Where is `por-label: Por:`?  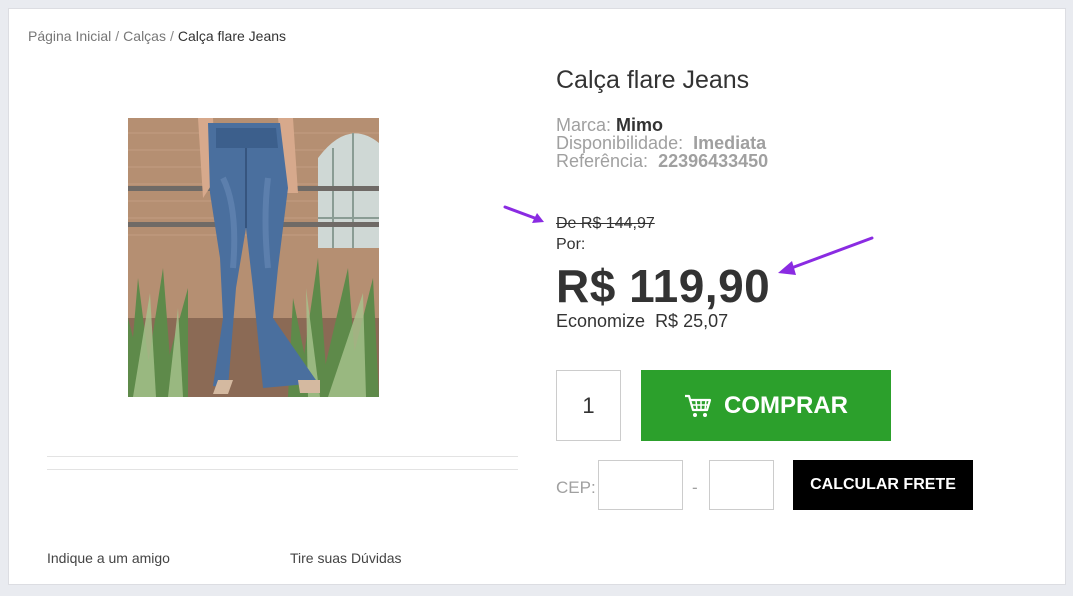 por-label: Por: is located at coordinates (571, 244).